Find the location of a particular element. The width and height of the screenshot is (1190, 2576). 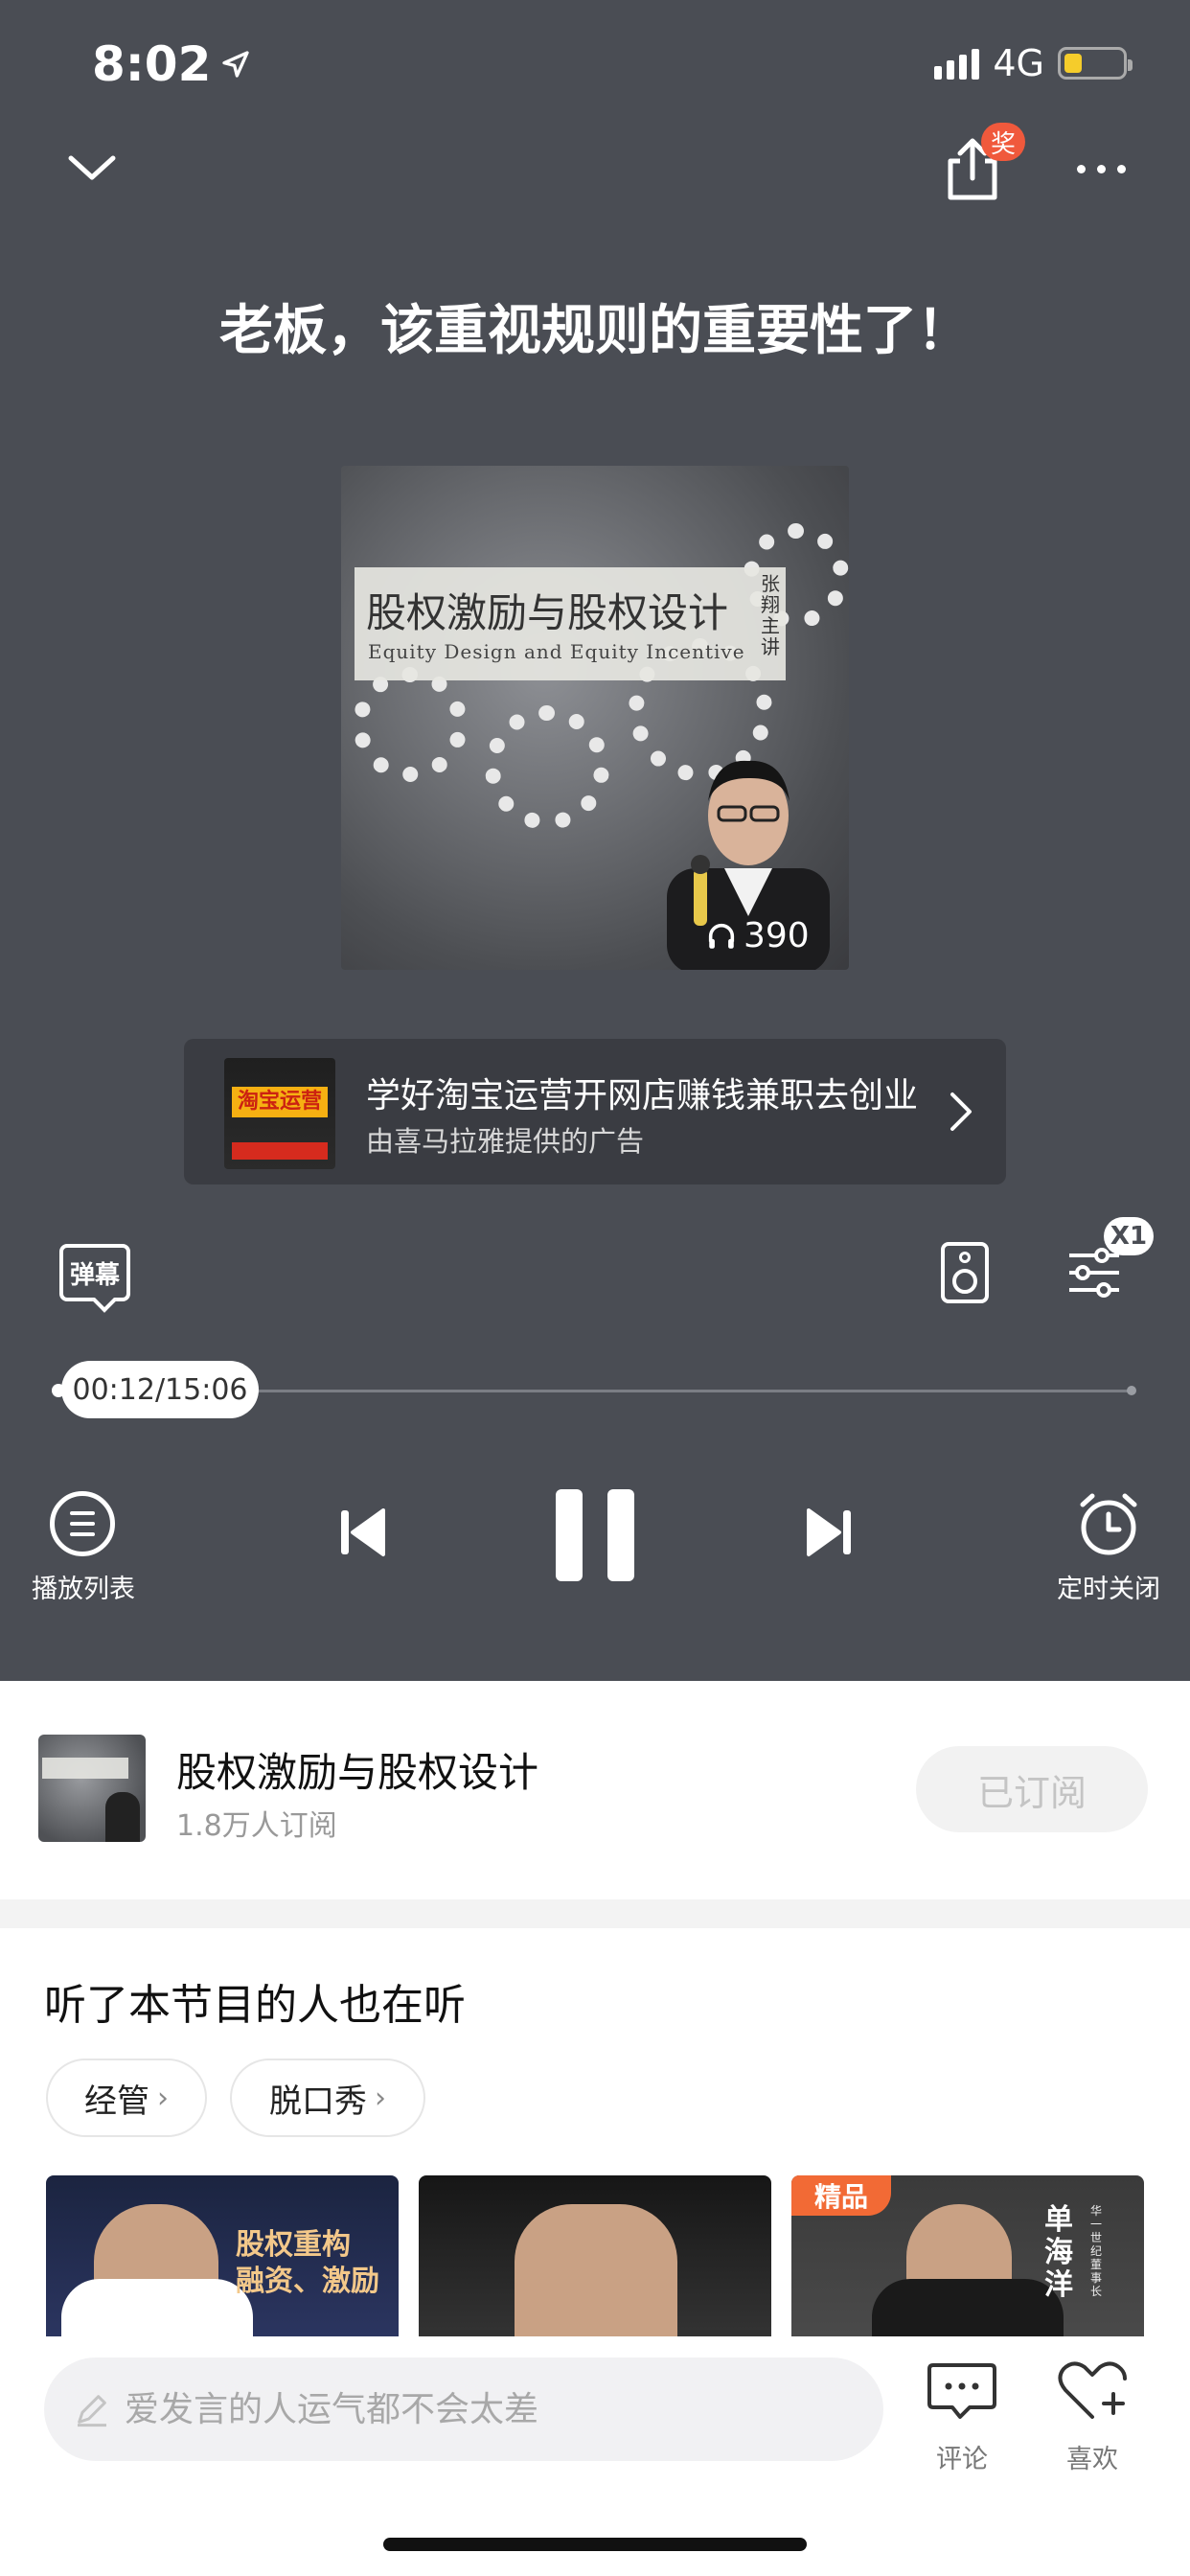

card-person-title: 华一世纪董事长 is located at coordinates (1097, 2251).